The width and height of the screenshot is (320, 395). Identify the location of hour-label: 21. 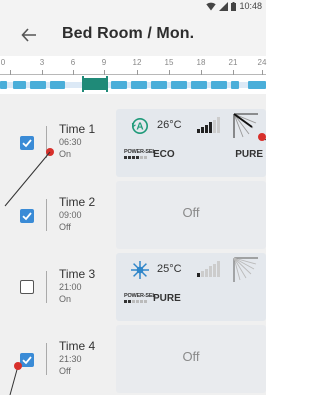
(233, 62).